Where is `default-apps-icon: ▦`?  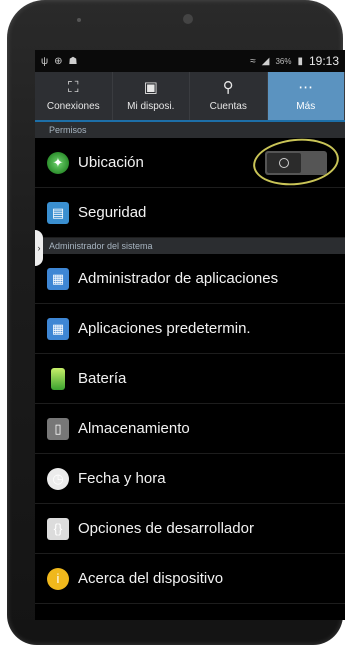
default-apps-icon: ▦ is located at coordinates (58, 328).